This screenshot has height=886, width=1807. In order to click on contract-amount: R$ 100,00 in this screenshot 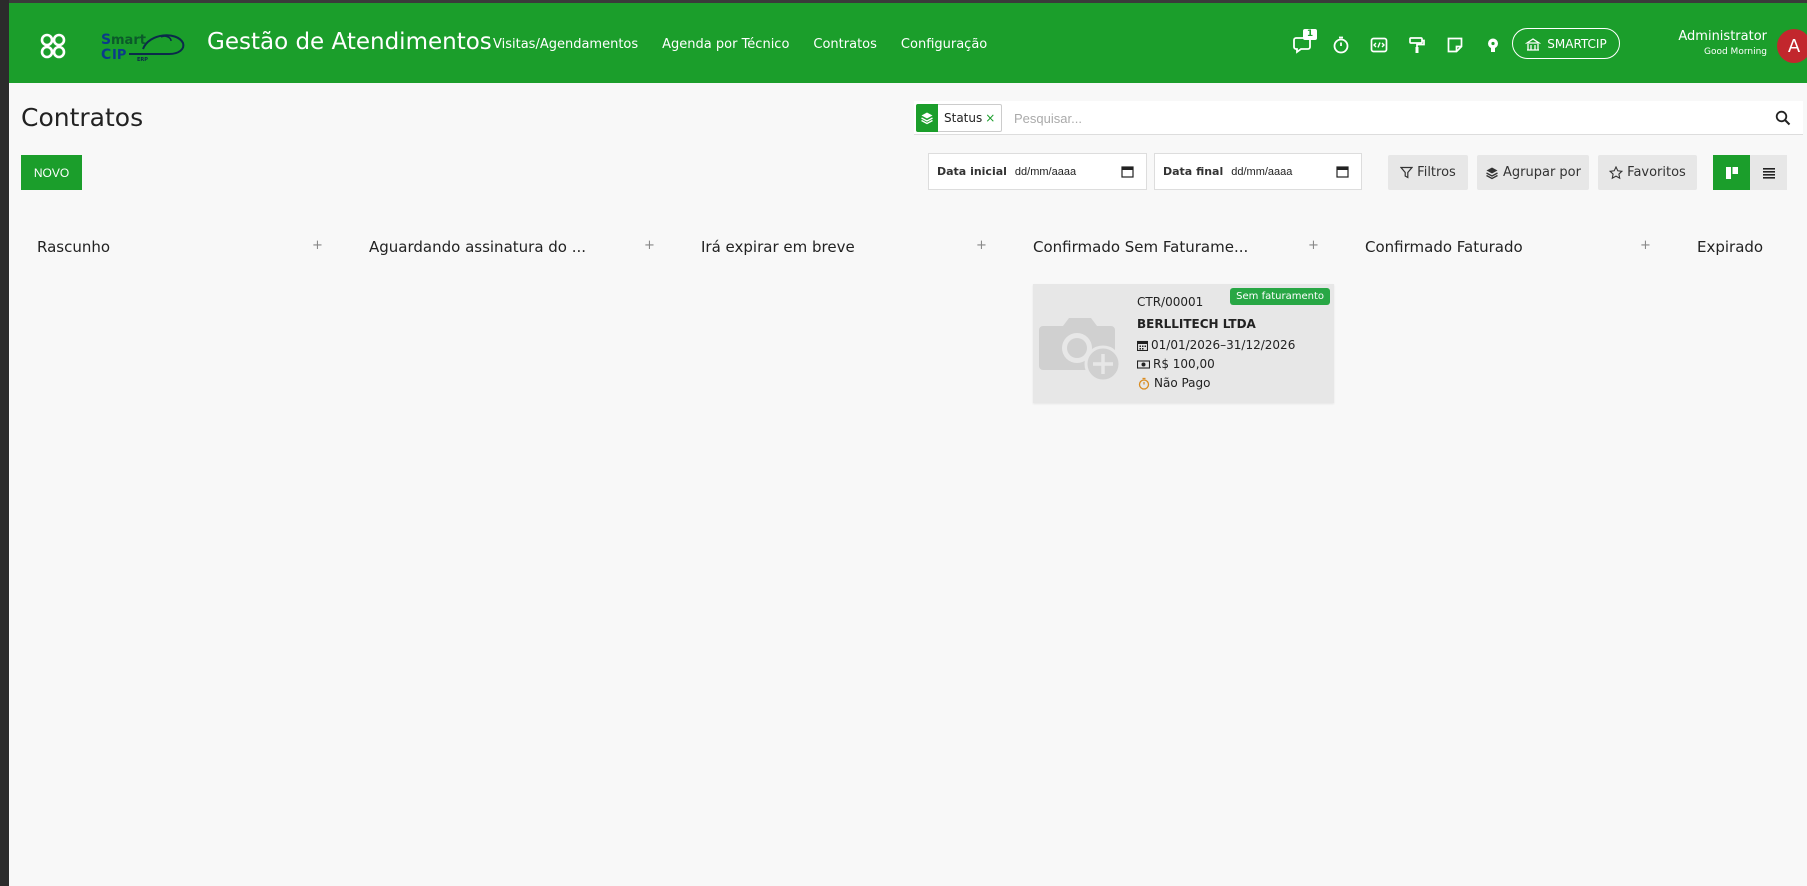, I will do `click(1176, 364)`.